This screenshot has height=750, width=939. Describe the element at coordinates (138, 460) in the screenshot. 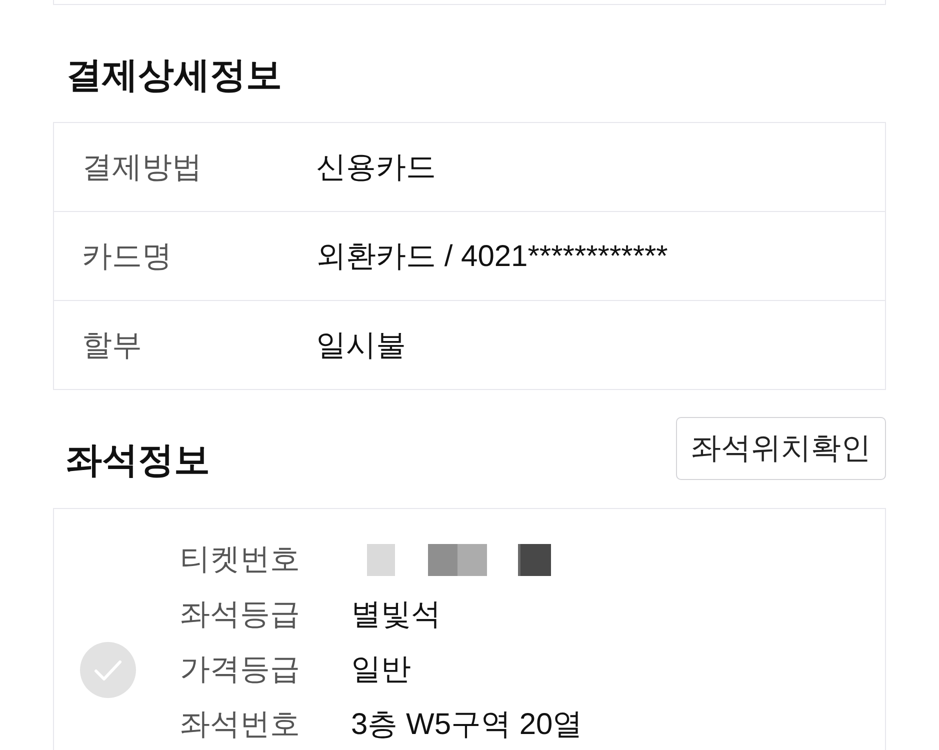

I see `section-title: 좌석정보` at that location.